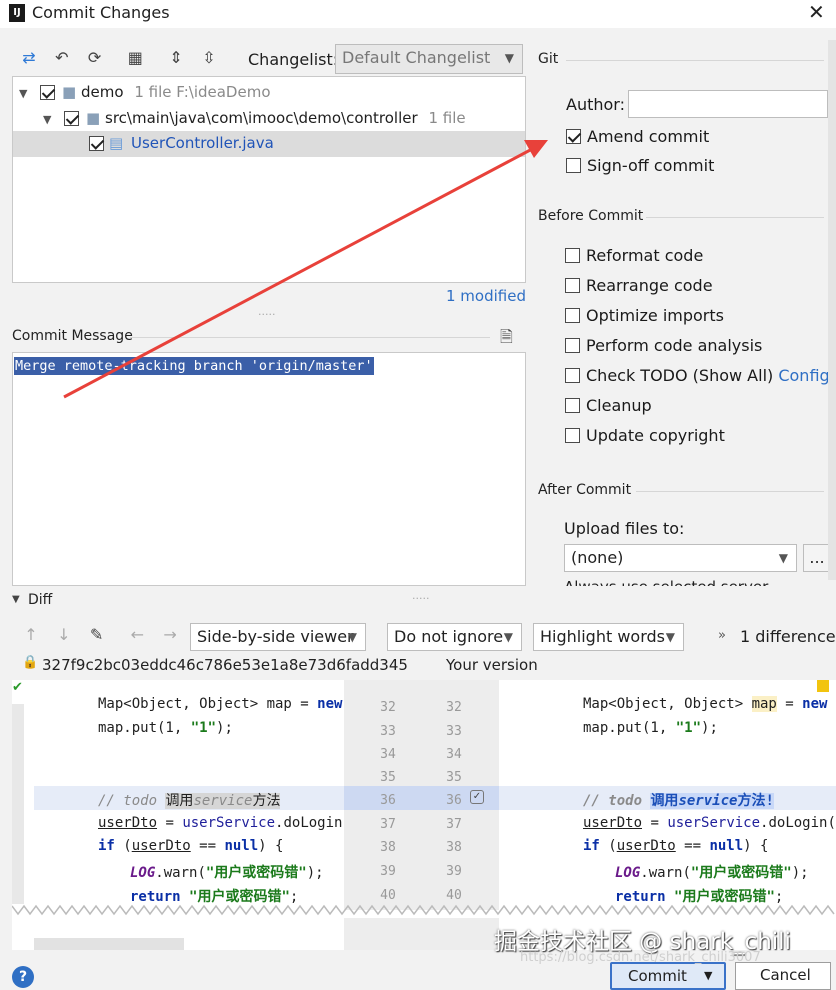  What do you see at coordinates (639, 285) in the screenshot?
I see `rearrange-code-option: Rearrange code` at bounding box center [639, 285].